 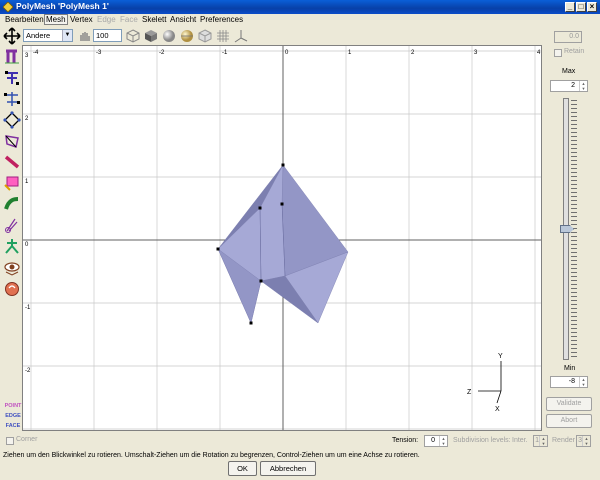 What do you see at coordinates (221, 19) in the screenshot?
I see `menu-preferences: Preferences` at bounding box center [221, 19].